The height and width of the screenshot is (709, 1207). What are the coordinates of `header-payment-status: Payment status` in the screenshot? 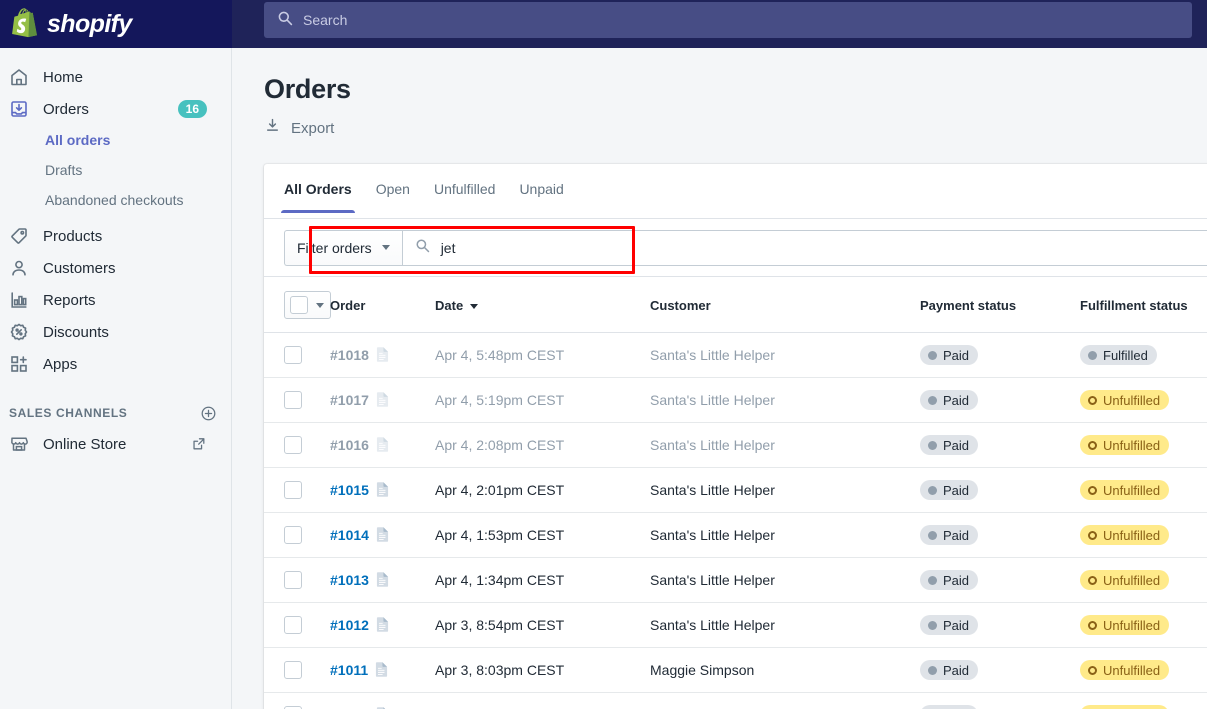 It's located at (1000, 305).